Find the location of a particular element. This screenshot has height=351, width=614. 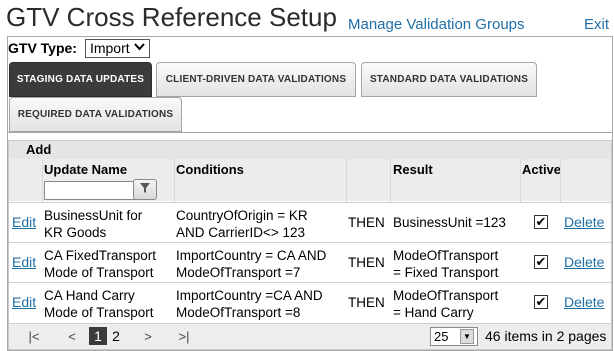

page-size-select: 25 ▼ is located at coordinates (454, 336).